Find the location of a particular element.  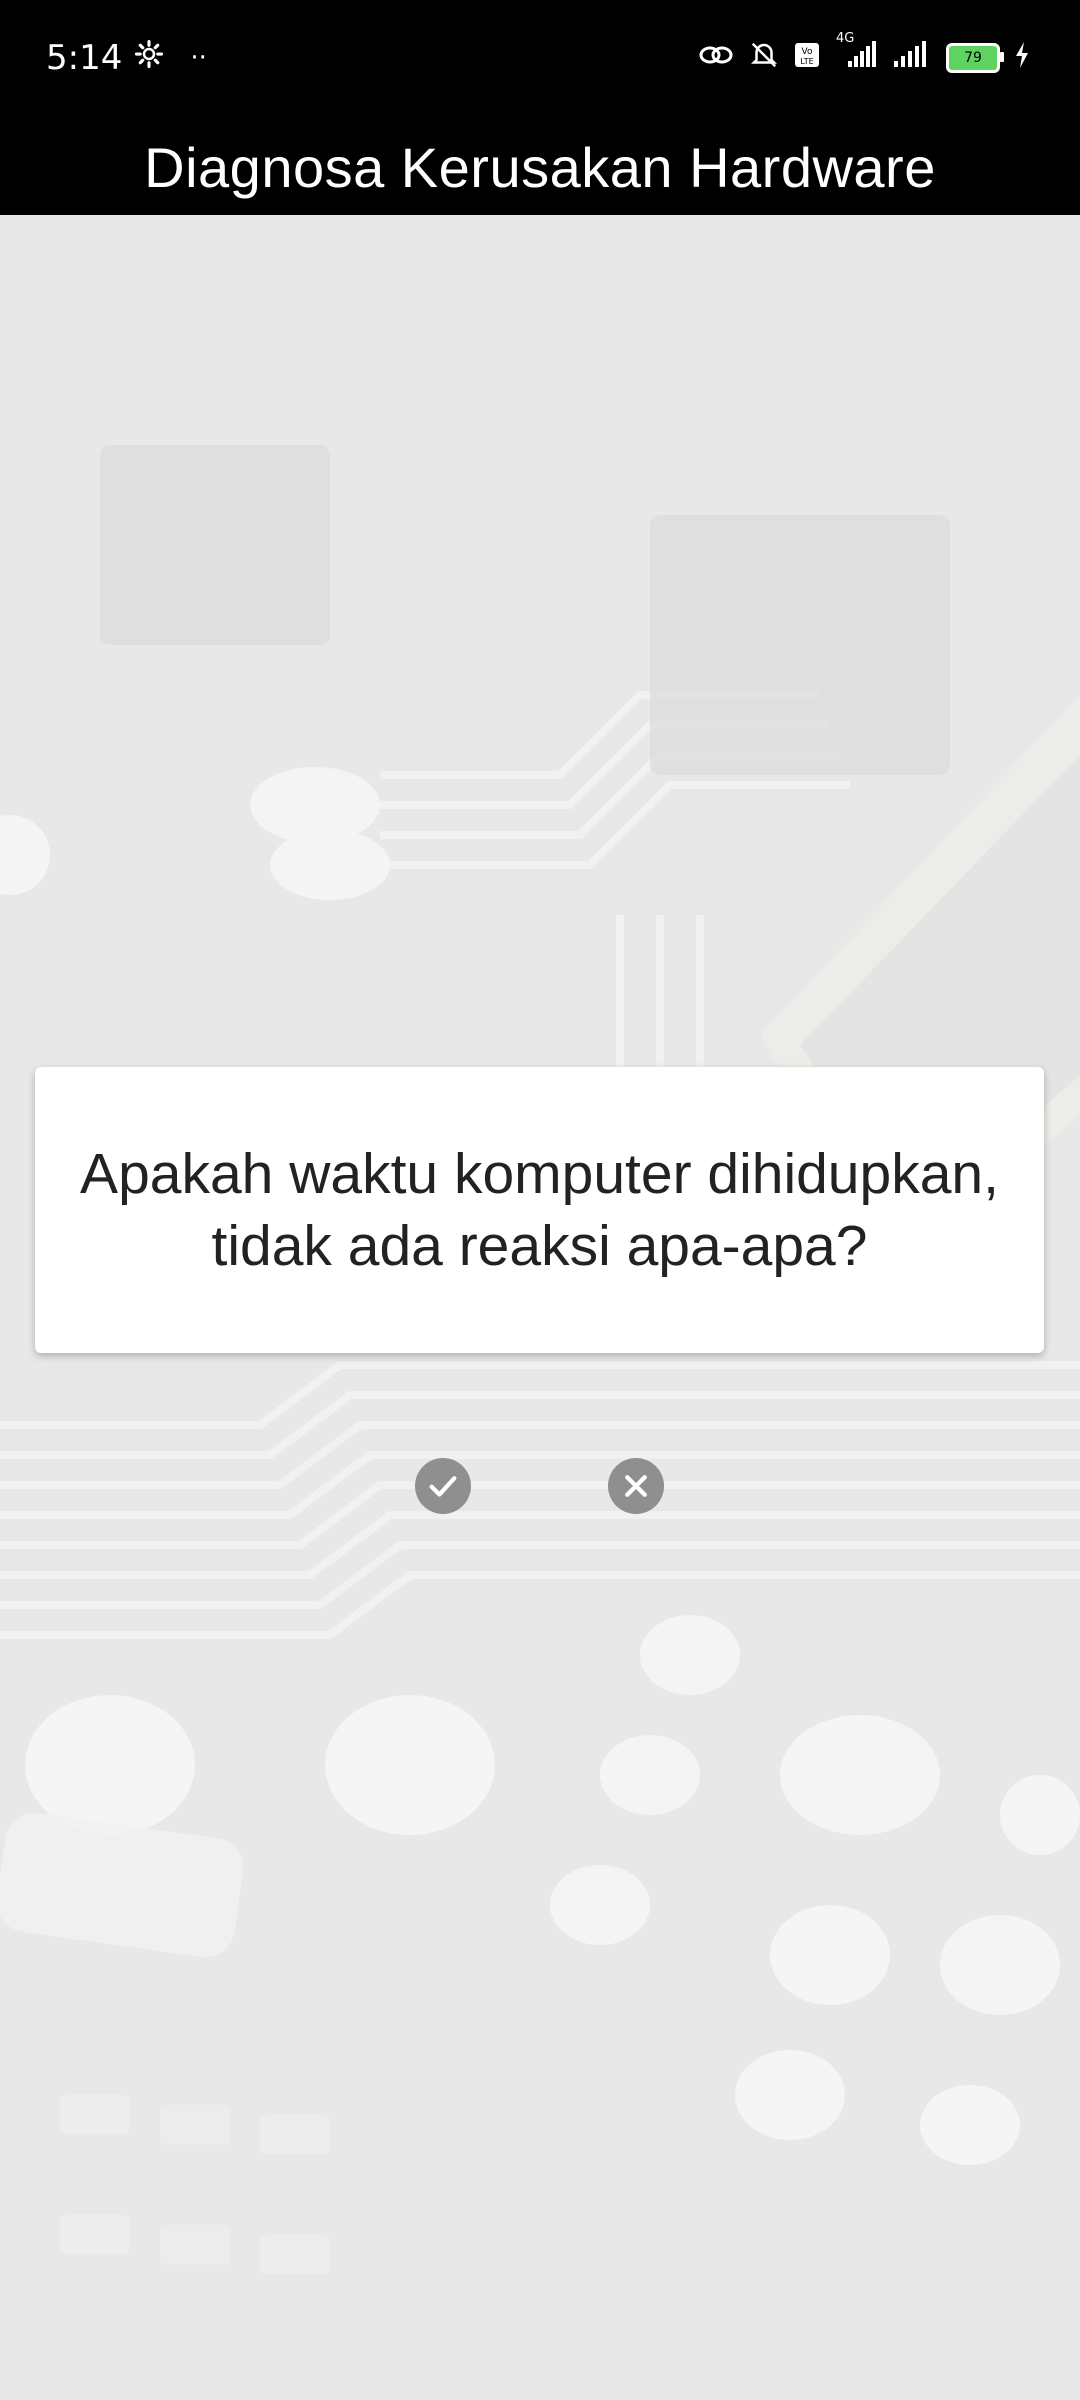

status-left: 5:14 ·· is located at coordinates (126, 58).